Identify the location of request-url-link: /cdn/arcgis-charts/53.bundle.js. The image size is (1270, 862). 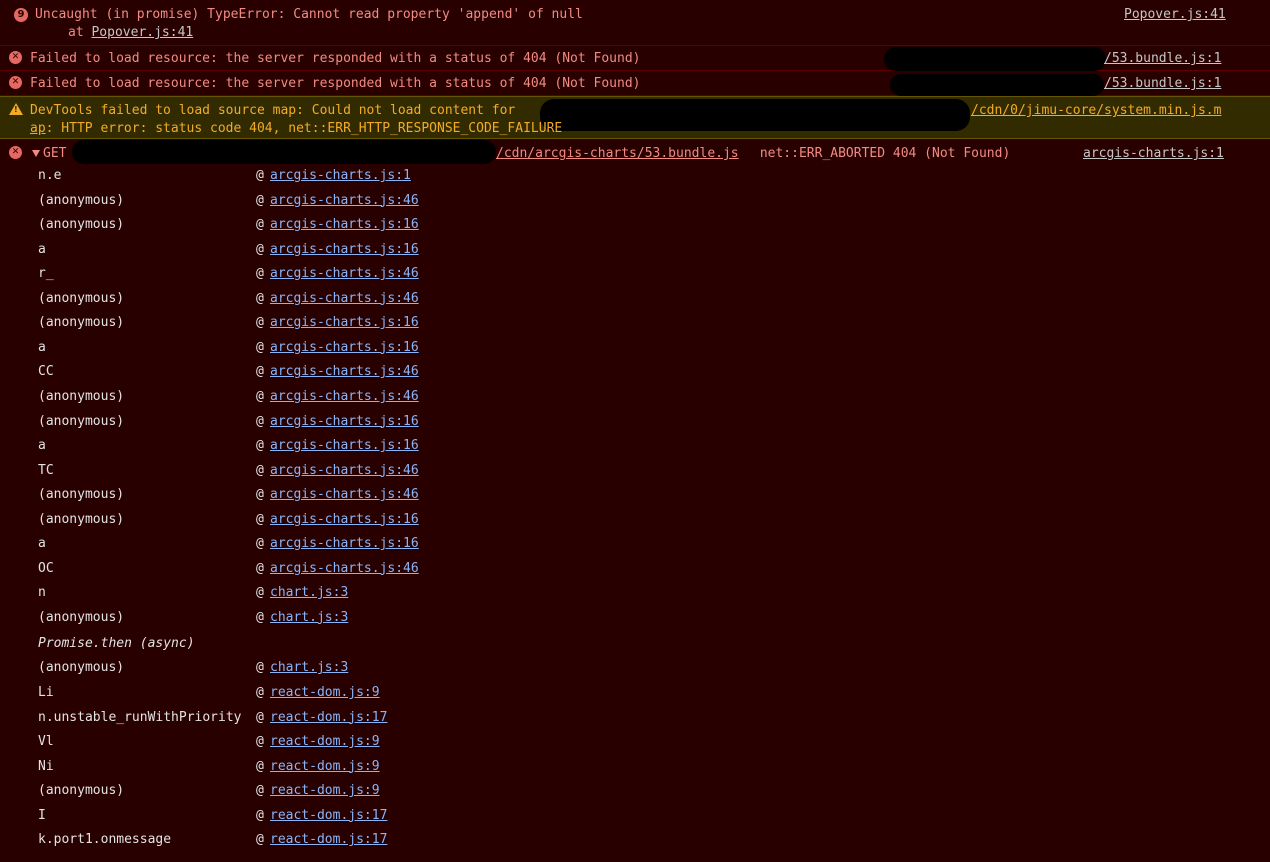
(617, 153).